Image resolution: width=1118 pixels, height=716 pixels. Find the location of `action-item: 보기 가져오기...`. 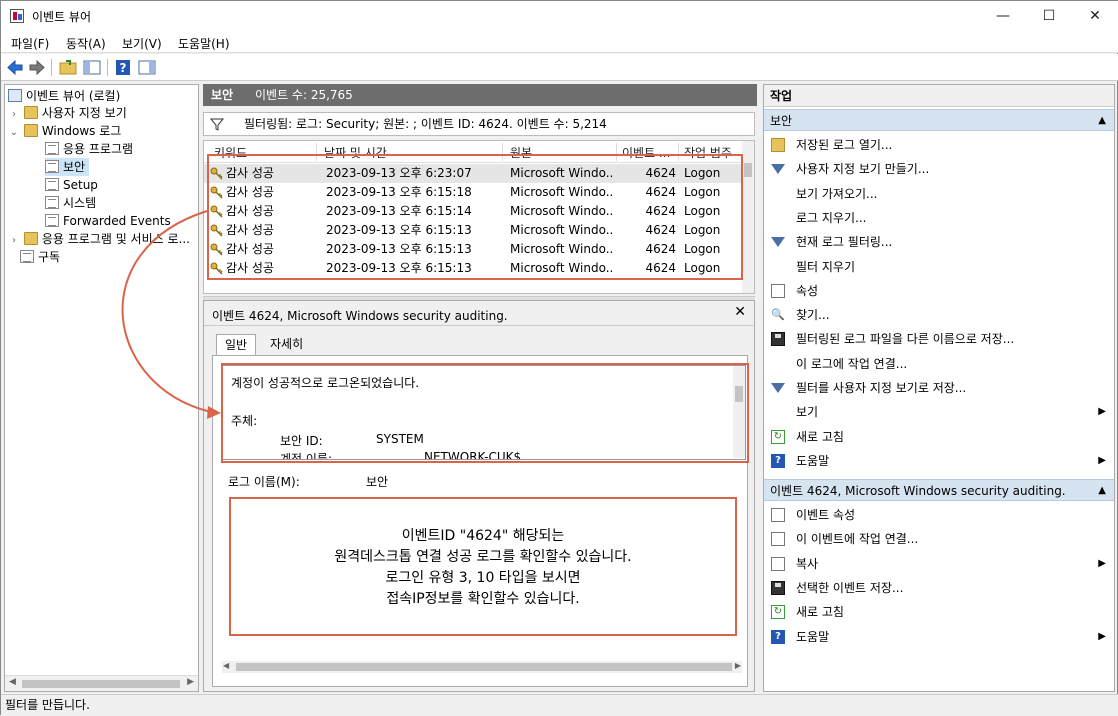

action-item: 보기 가져오기... is located at coordinates (939, 194).